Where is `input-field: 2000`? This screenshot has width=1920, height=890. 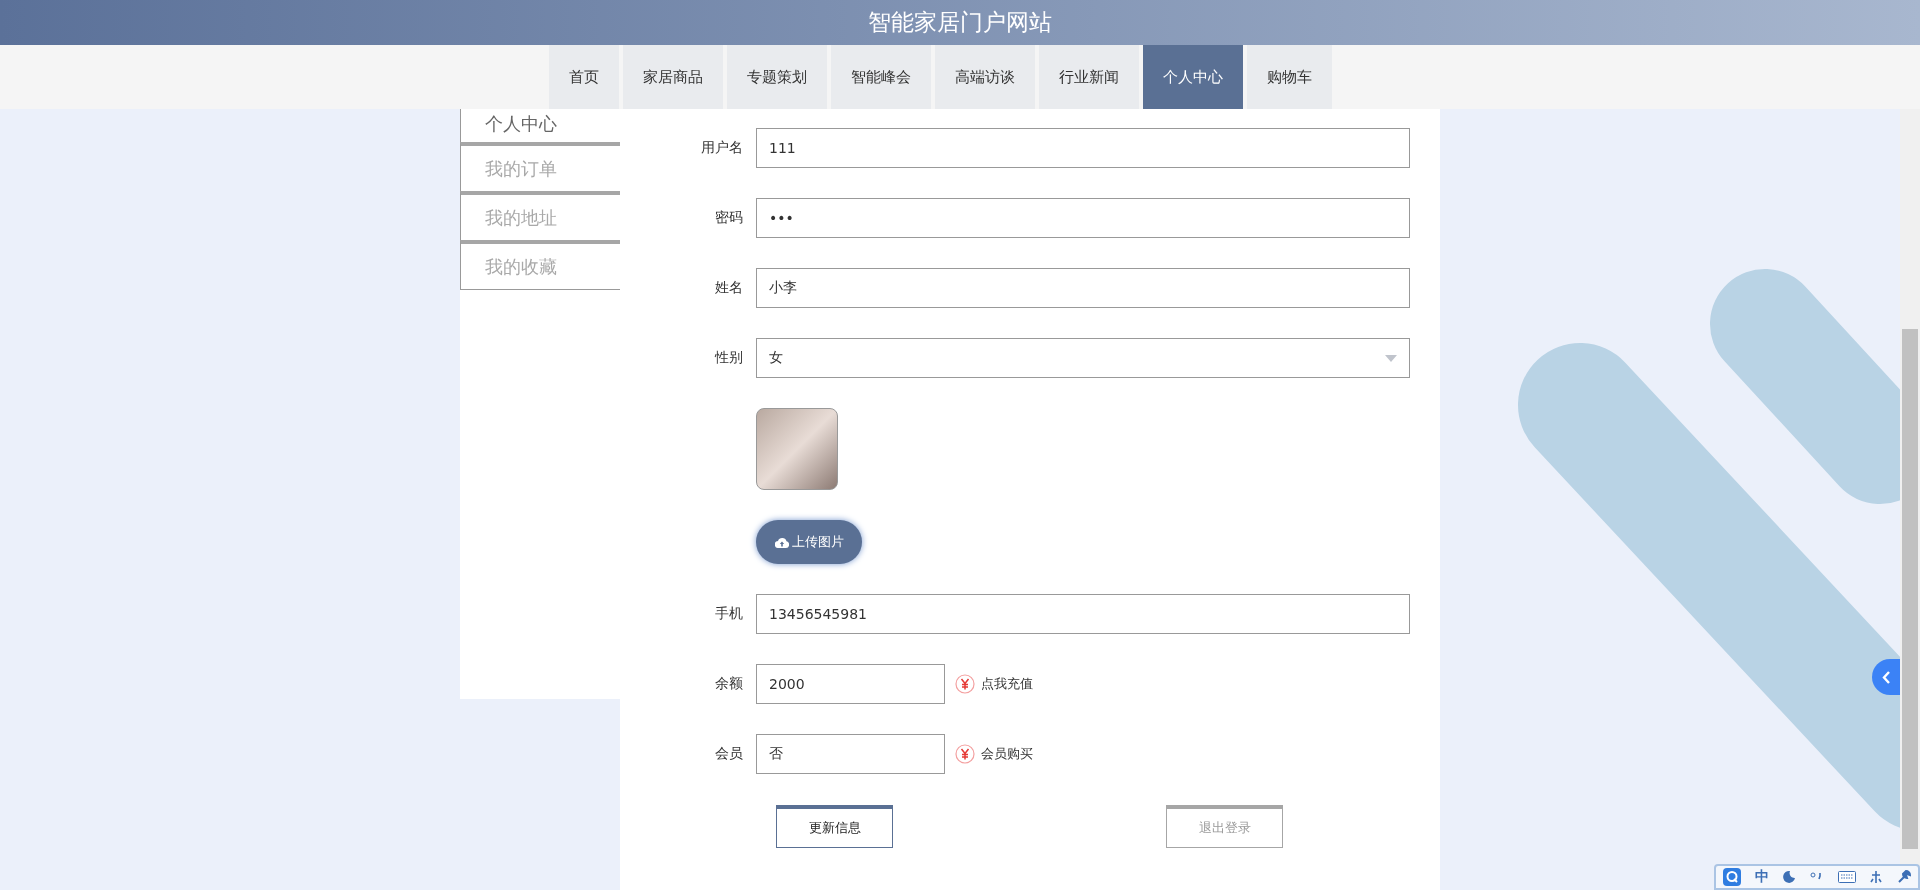
input-field: 2000 is located at coordinates (850, 684).